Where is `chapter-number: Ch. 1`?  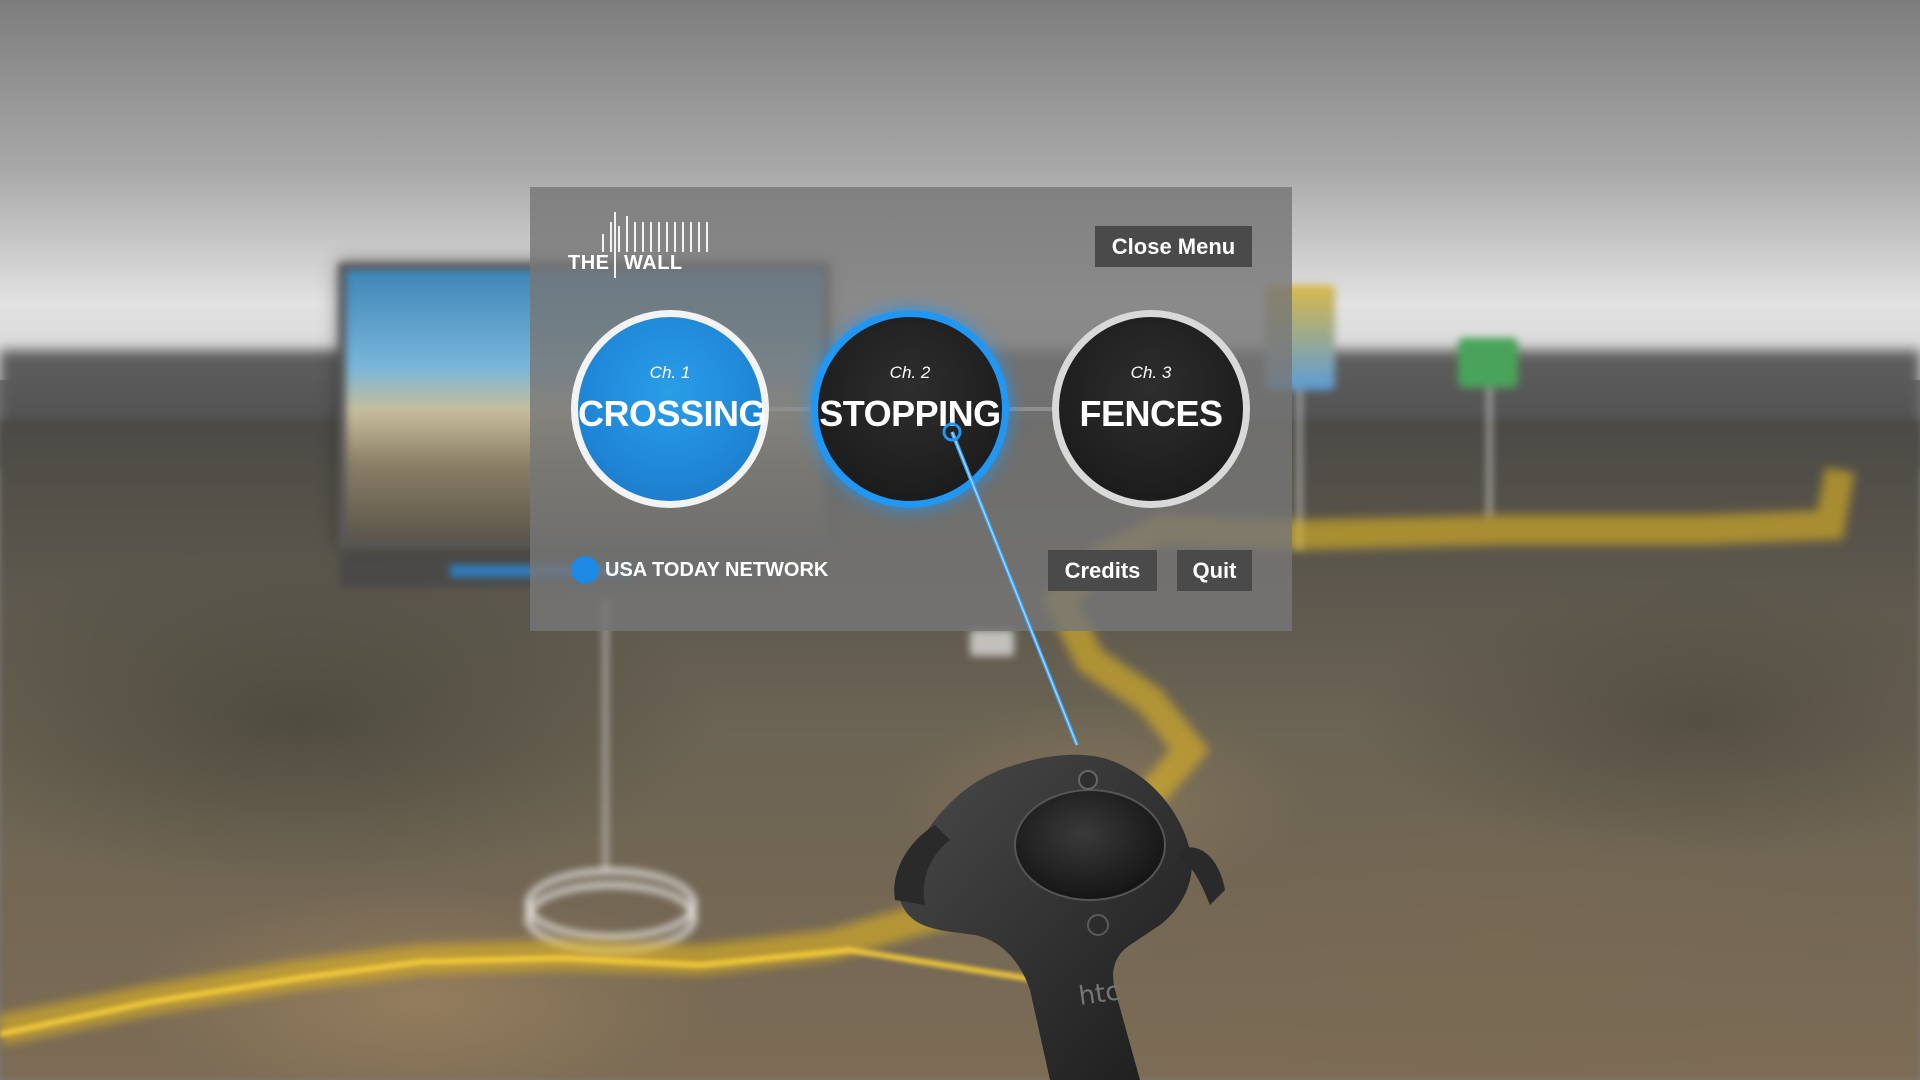 chapter-number: Ch. 1 is located at coordinates (670, 372).